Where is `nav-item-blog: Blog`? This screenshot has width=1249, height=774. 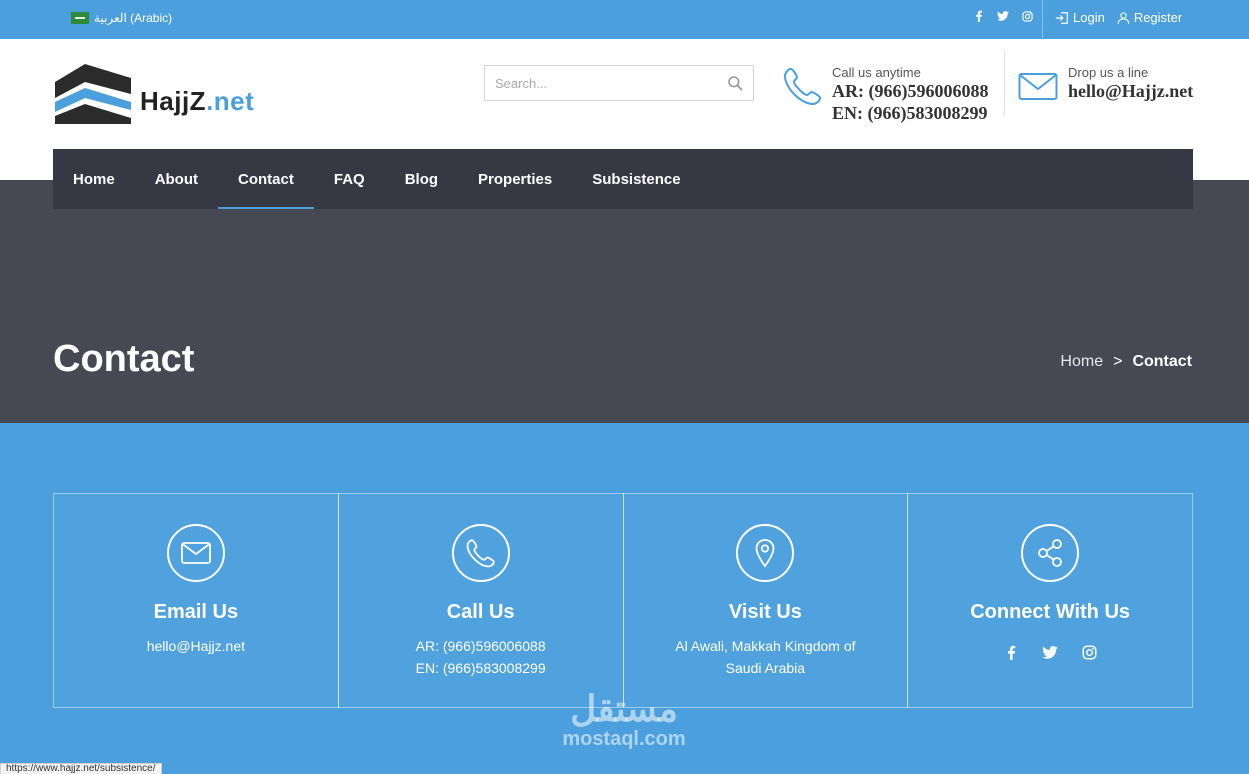
nav-item-blog: Blog is located at coordinates (421, 179).